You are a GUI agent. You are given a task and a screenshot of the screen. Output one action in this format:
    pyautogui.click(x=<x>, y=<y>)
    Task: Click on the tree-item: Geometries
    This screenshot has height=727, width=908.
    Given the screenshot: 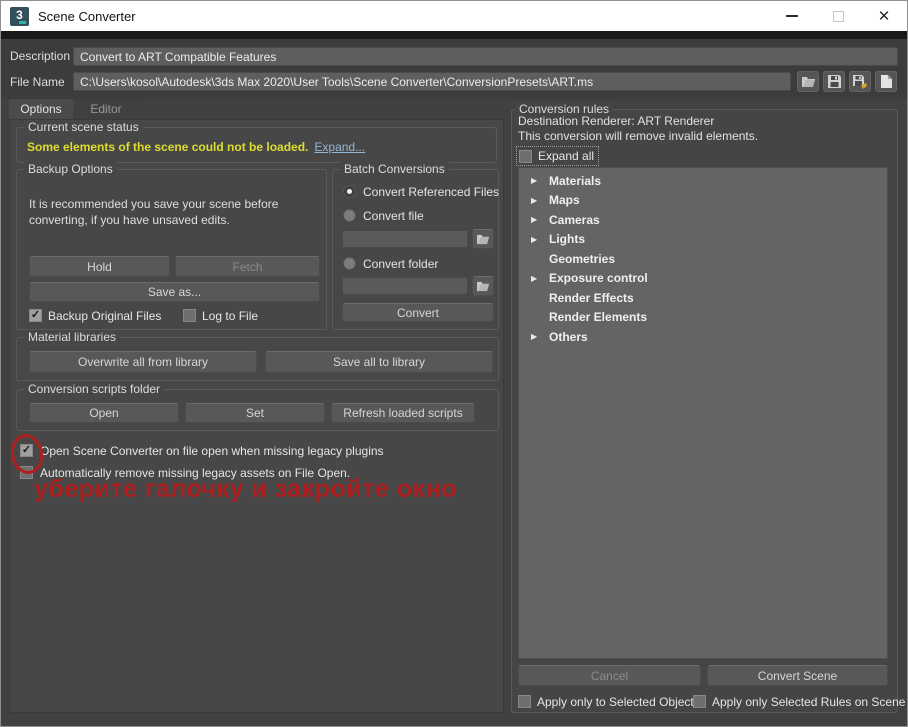 What is the action you would take?
    pyautogui.click(x=703, y=259)
    